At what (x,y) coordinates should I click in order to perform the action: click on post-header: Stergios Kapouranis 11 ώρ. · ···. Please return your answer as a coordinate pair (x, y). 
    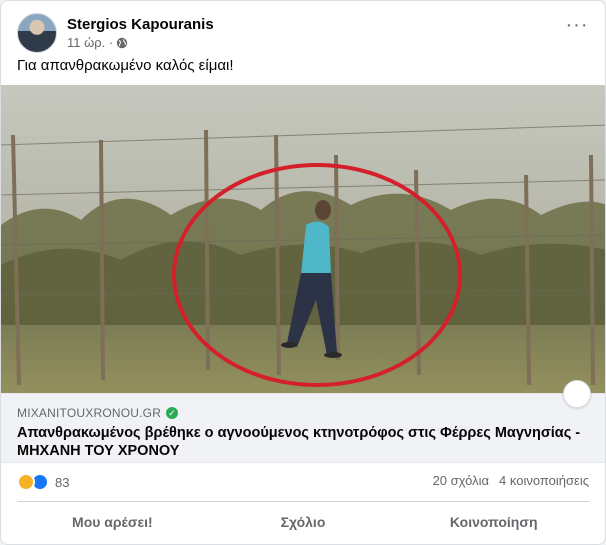
    Looking at the image, I should click on (303, 33).